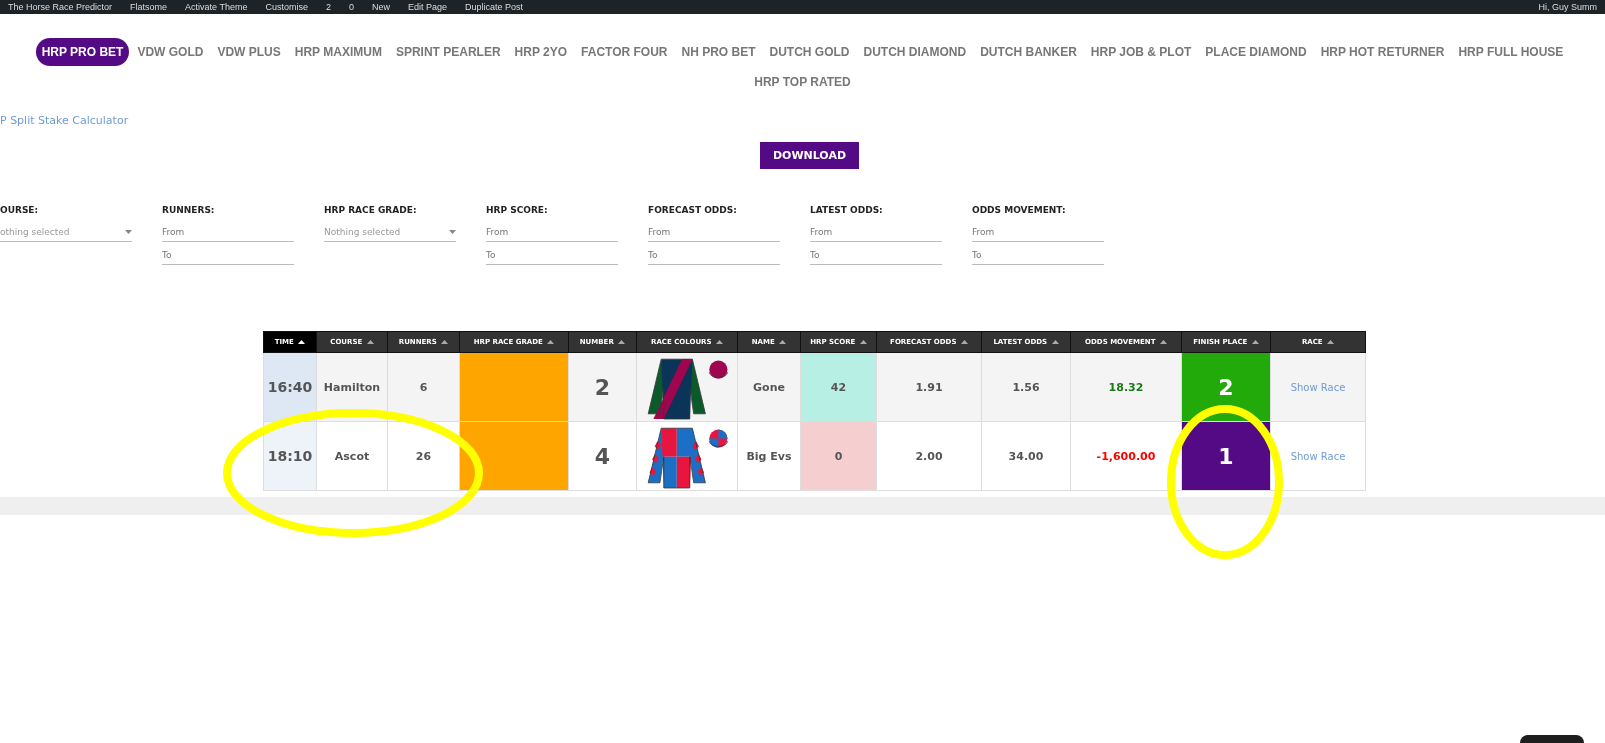  I want to click on nav-tab: FACTOR FOUR, so click(624, 52).